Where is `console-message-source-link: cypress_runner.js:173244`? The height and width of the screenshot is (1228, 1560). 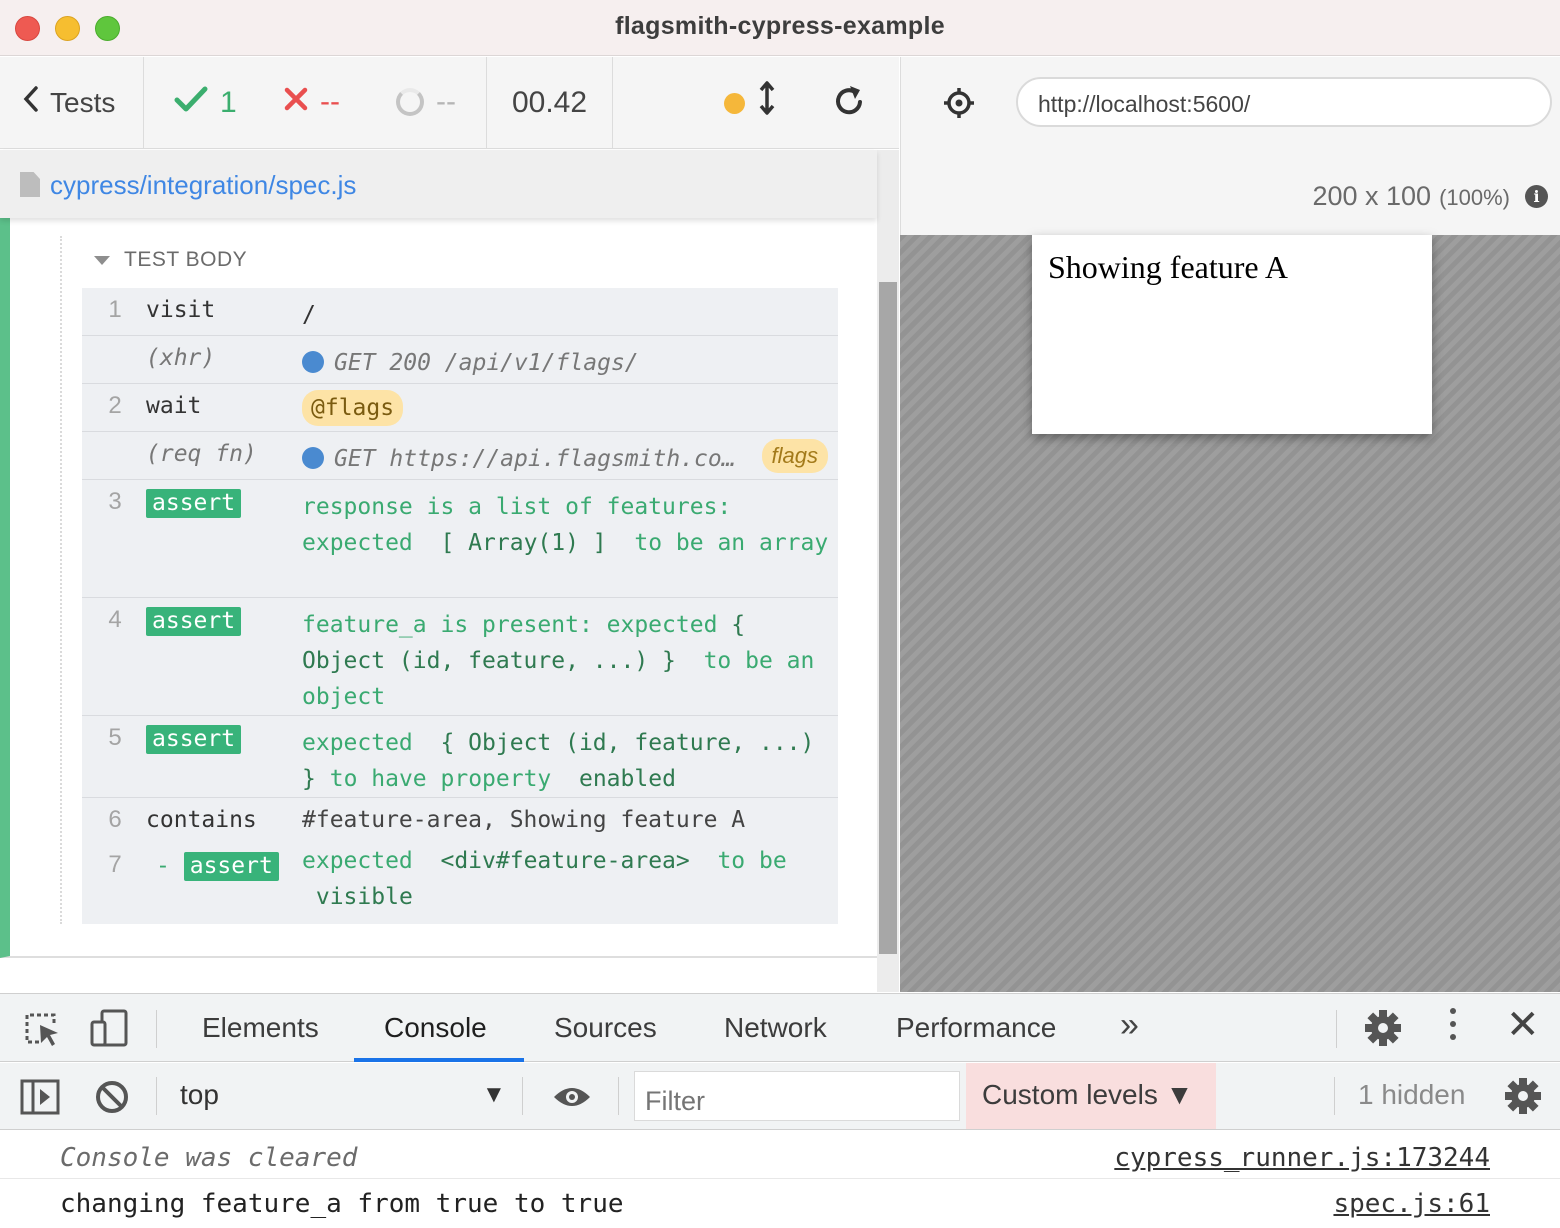
console-message-source-link: cypress_runner.js:173244 is located at coordinates (1302, 1158).